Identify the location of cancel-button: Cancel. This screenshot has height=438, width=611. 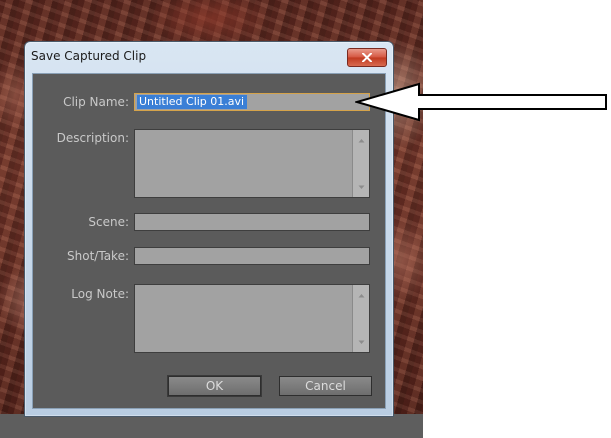
(325, 386).